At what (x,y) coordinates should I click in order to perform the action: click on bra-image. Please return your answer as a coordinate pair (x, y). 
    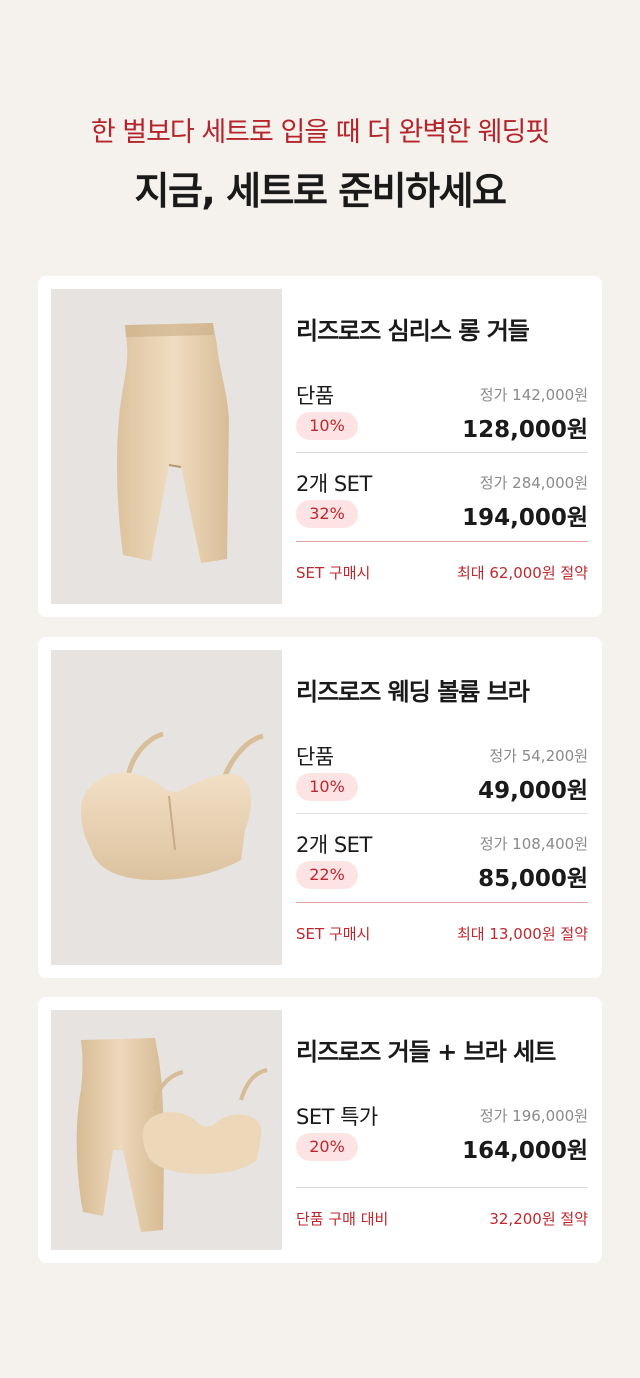
    Looking at the image, I should click on (166, 807).